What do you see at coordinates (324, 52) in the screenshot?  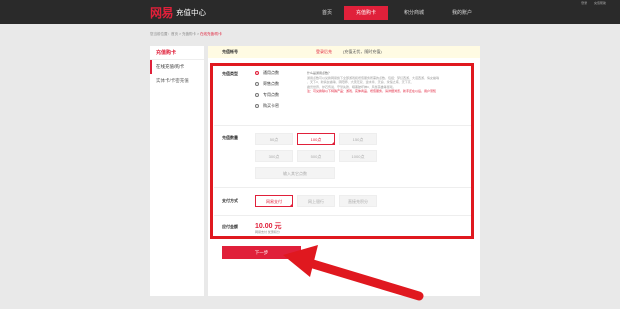 I see `account-login-link: 登录后充` at bounding box center [324, 52].